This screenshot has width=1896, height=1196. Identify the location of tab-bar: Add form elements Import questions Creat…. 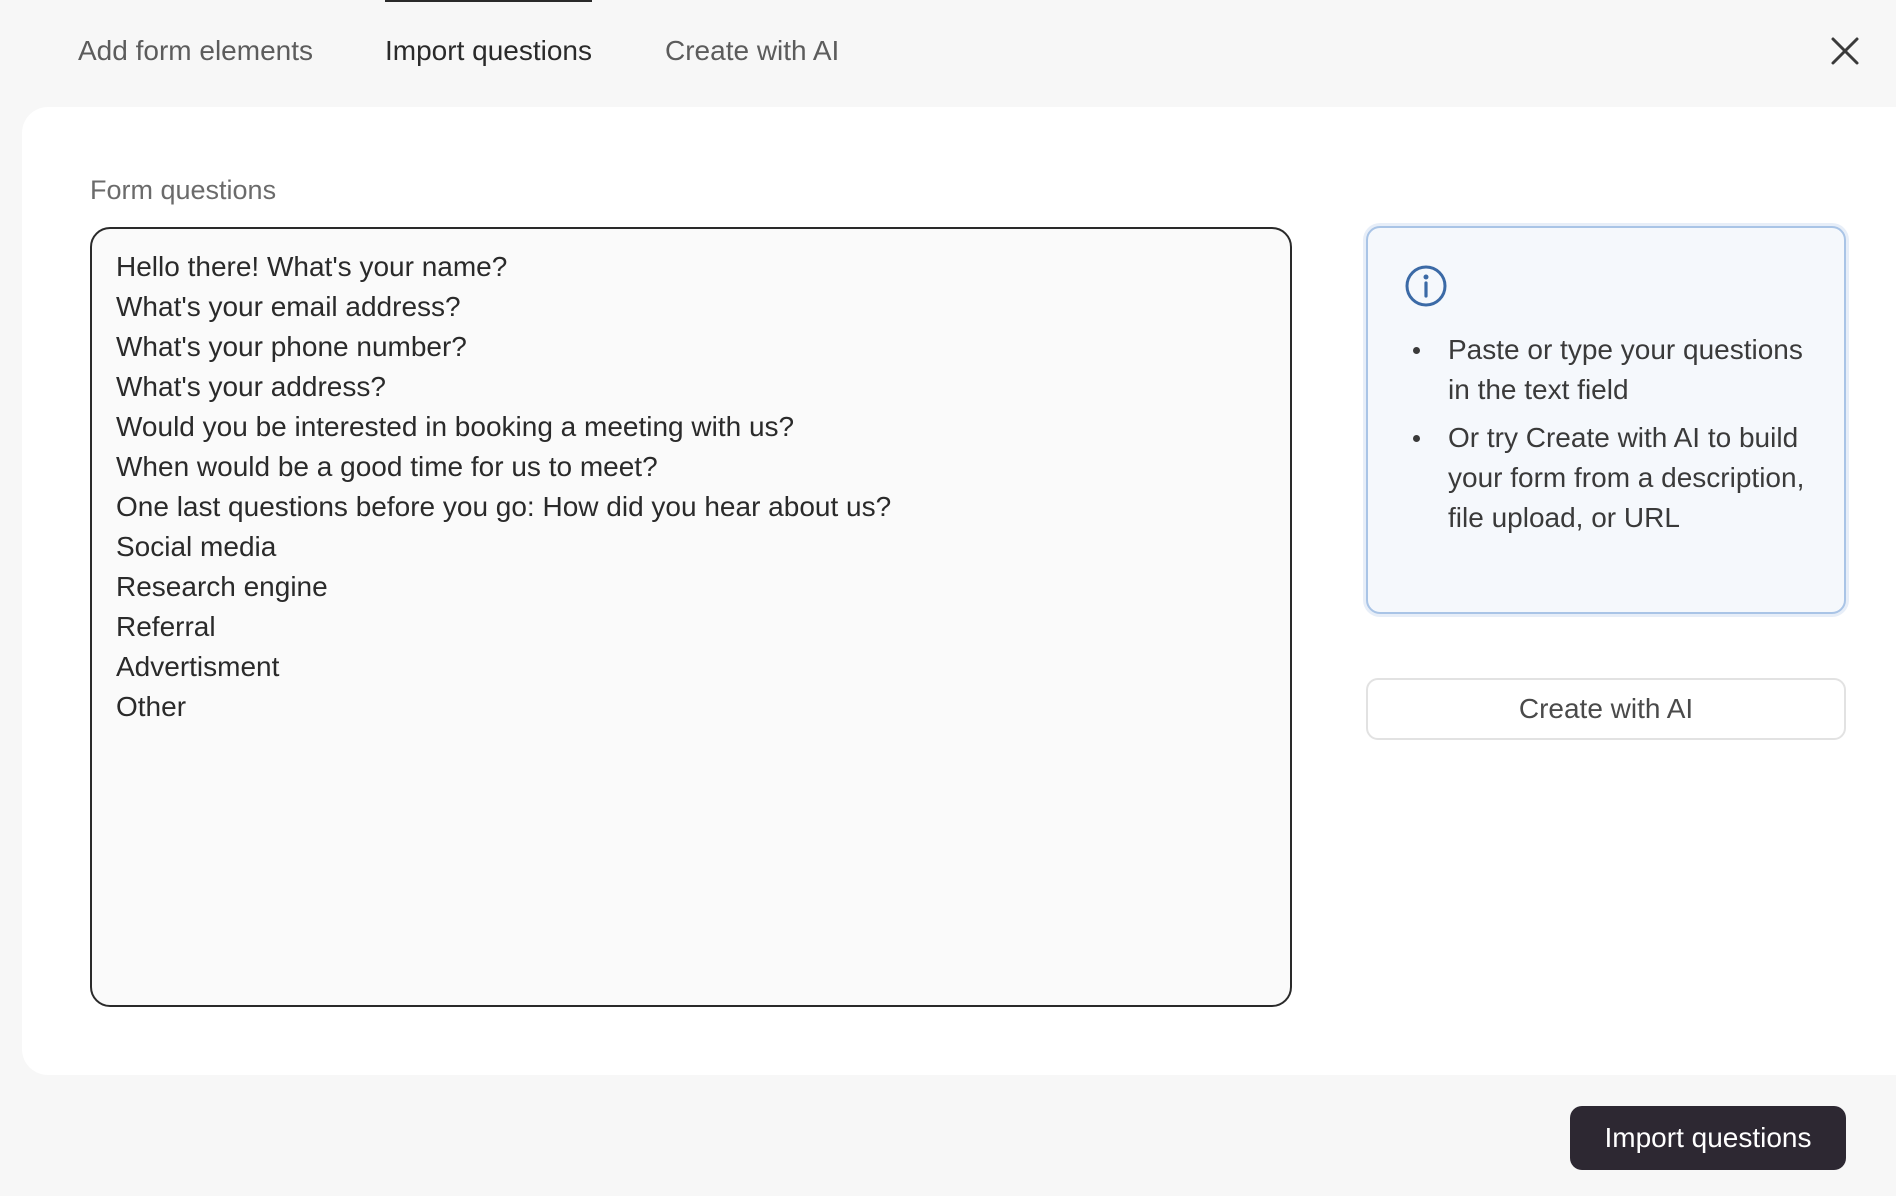
(800, 52).